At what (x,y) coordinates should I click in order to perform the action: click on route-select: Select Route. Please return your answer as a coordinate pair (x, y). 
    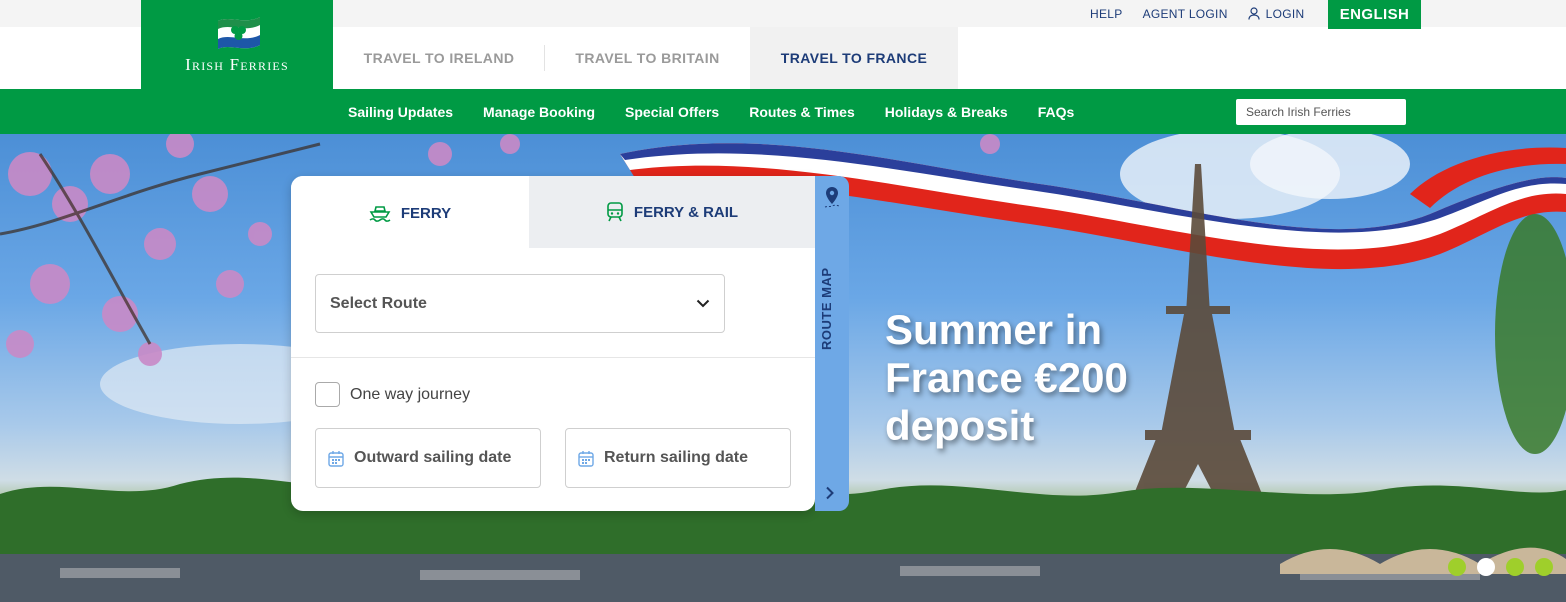
    Looking at the image, I should click on (520, 303).